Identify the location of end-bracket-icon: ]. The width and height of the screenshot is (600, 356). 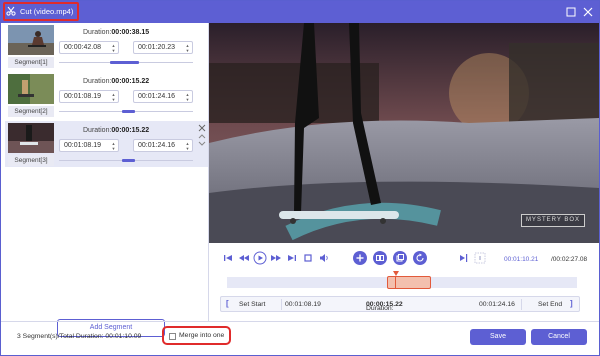
(571, 303).